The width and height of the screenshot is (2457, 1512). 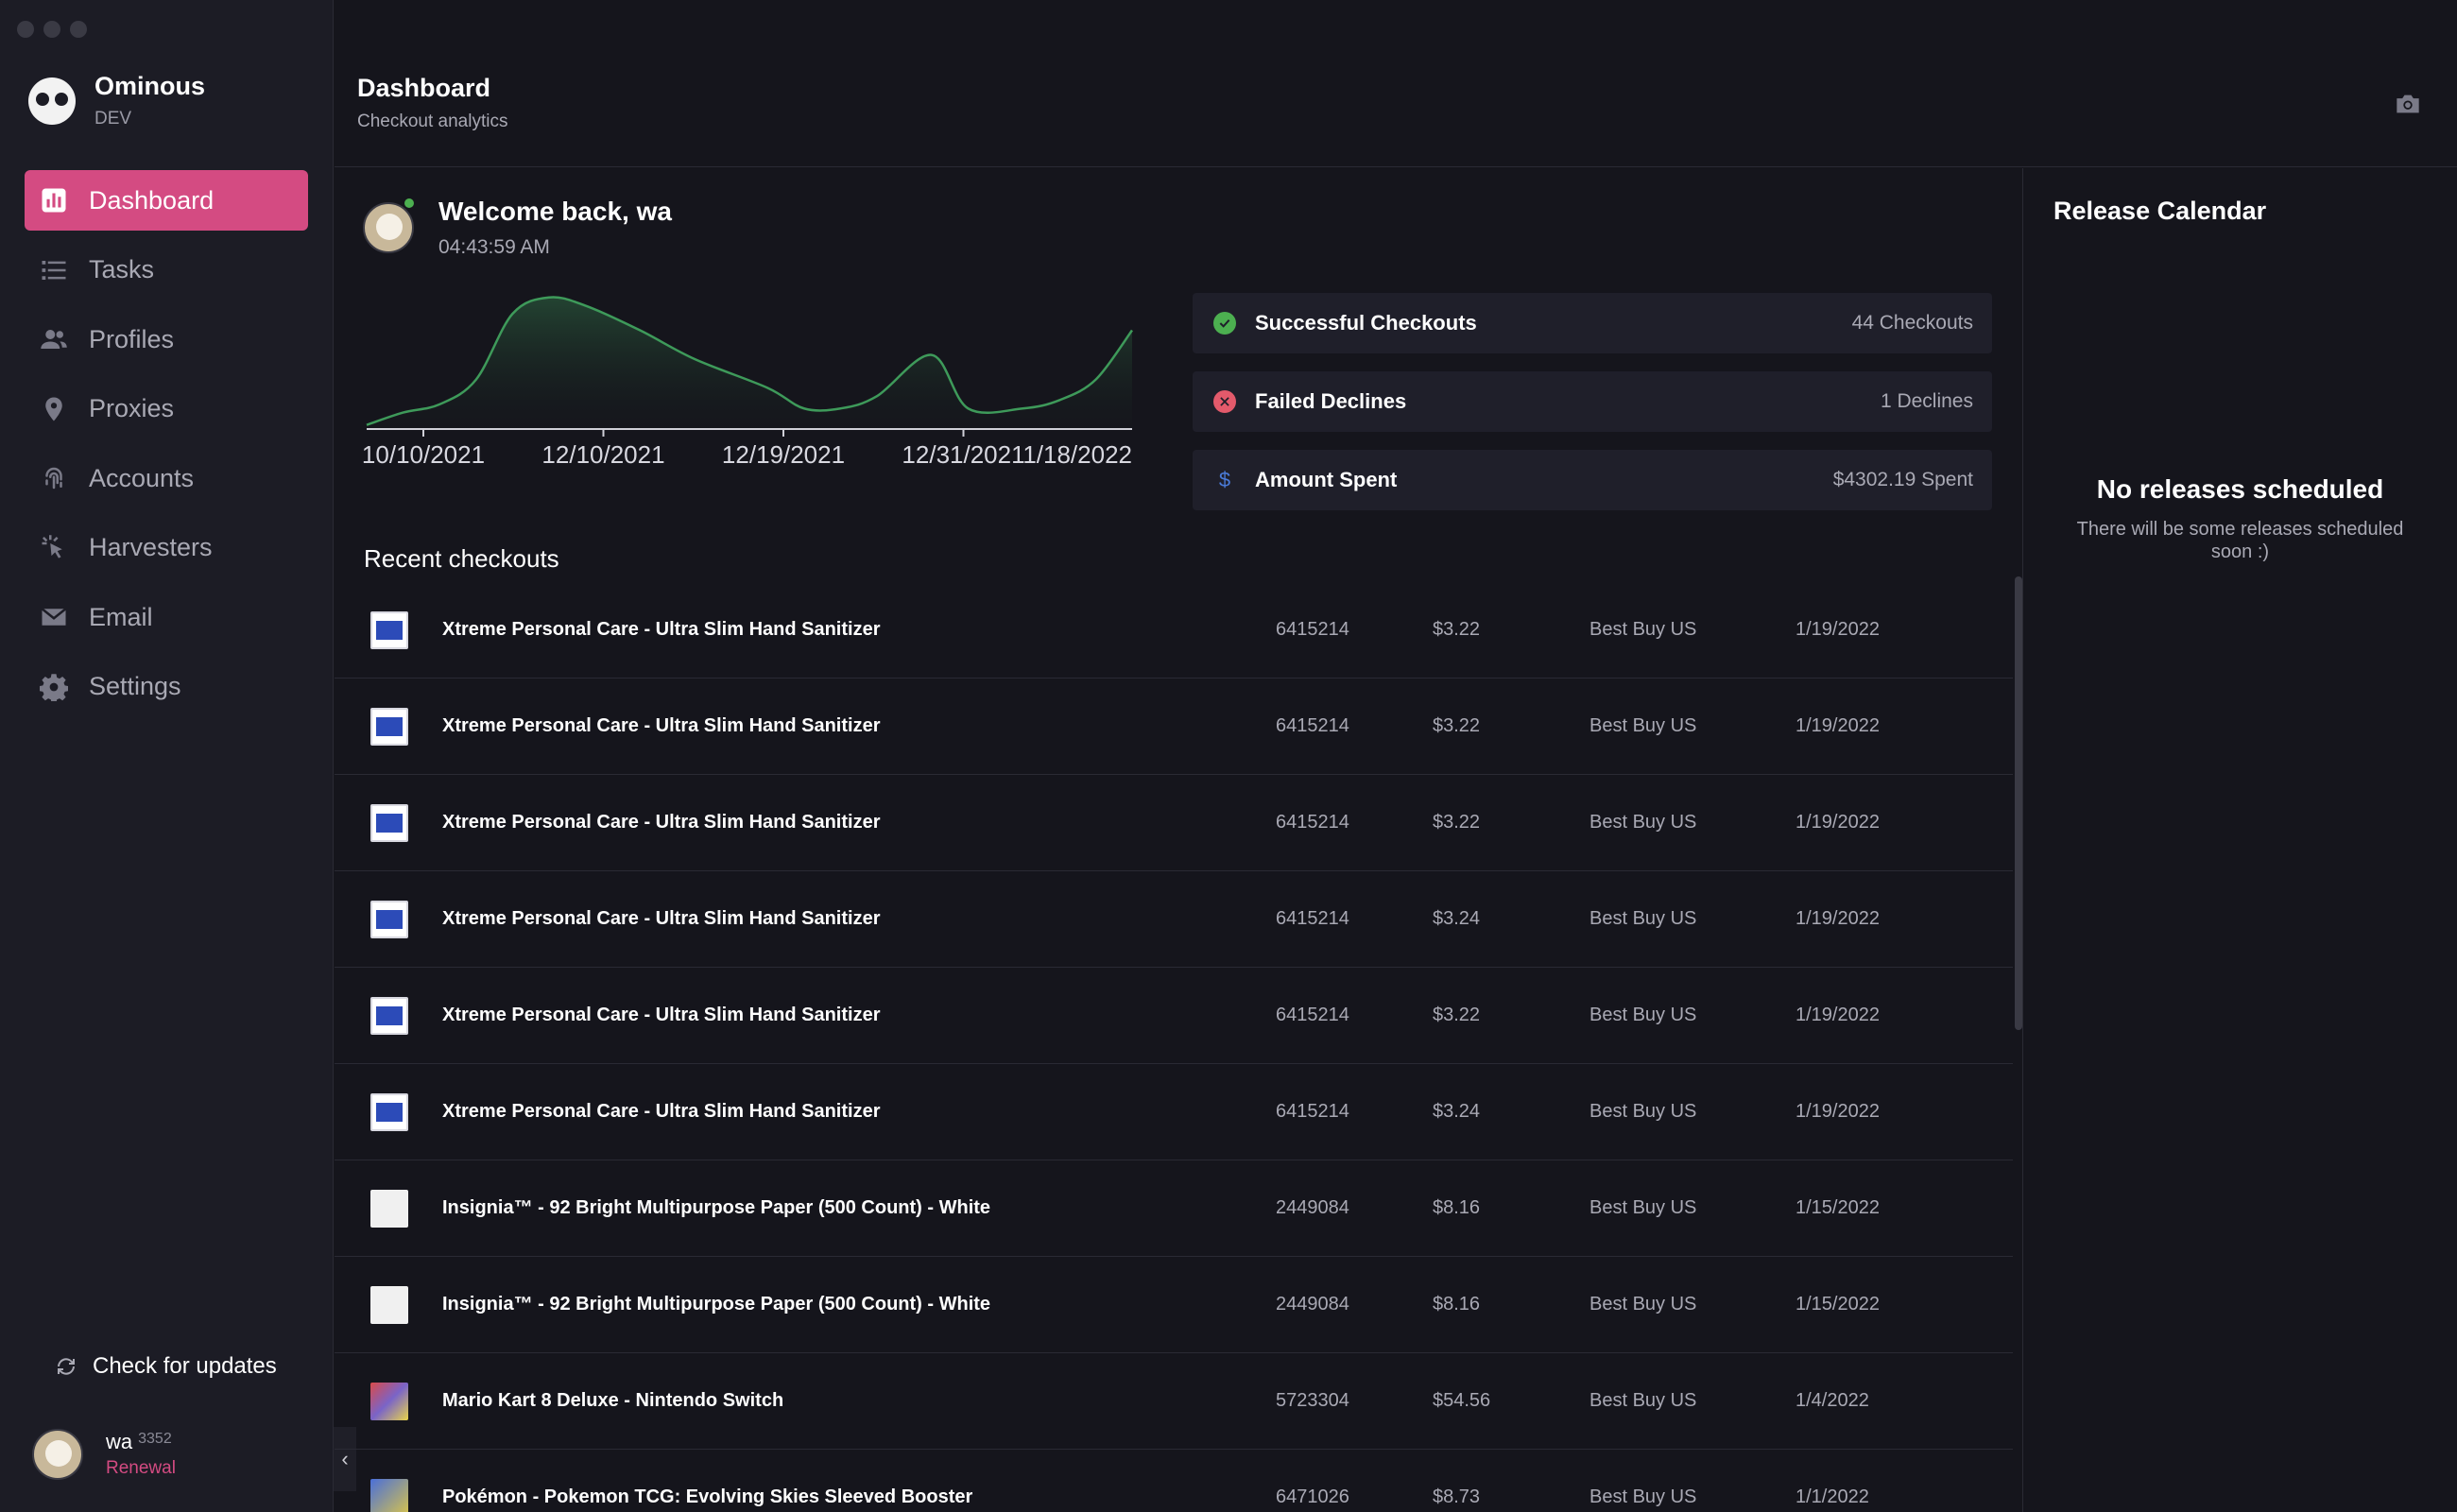 What do you see at coordinates (1902, 479) in the screenshot?
I see `stat-value: $4302.19 Spent` at bounding box center [1902, 479].